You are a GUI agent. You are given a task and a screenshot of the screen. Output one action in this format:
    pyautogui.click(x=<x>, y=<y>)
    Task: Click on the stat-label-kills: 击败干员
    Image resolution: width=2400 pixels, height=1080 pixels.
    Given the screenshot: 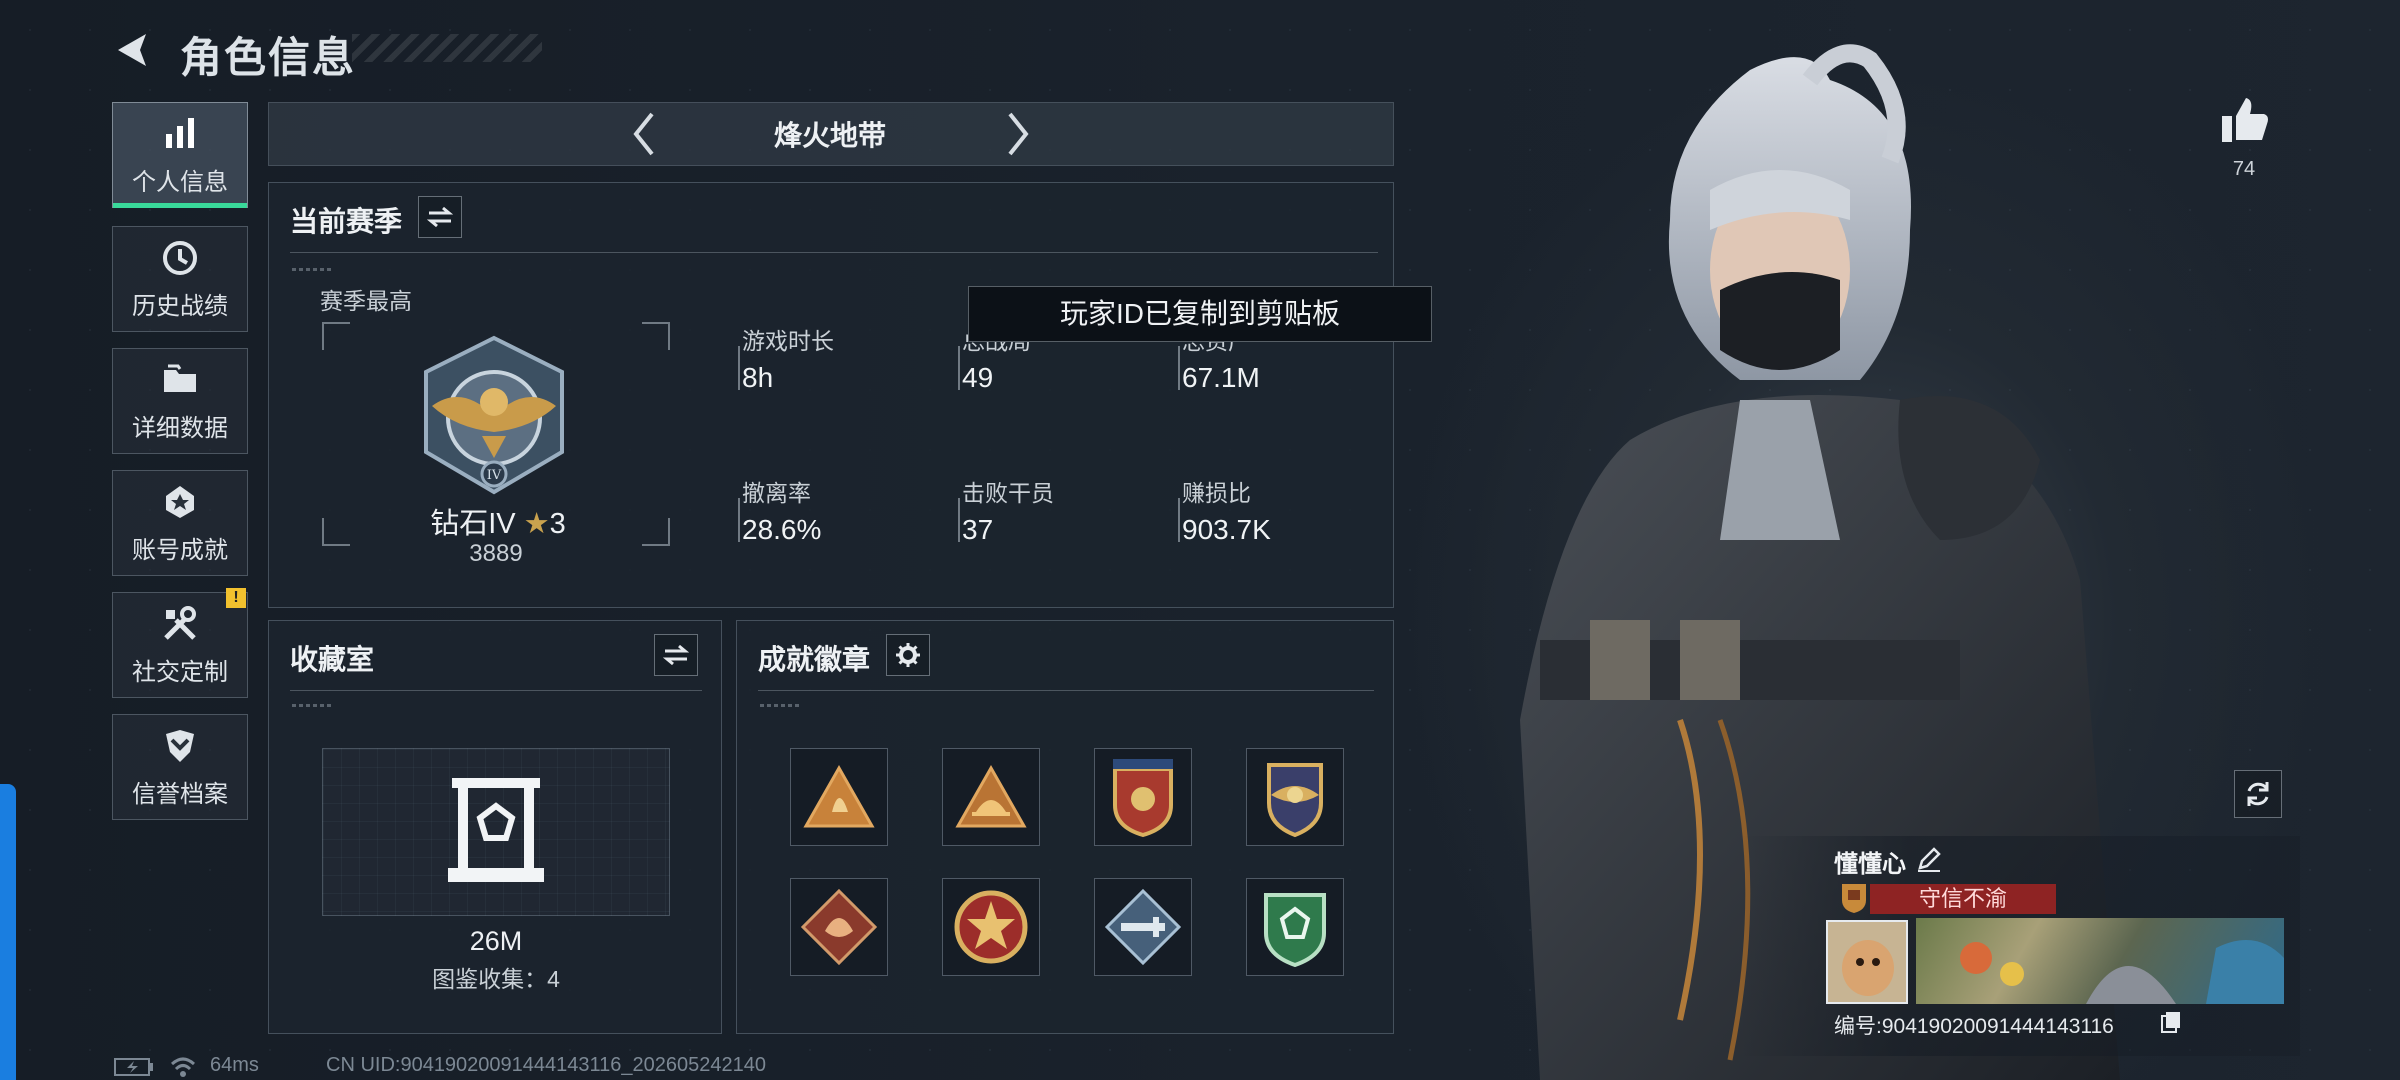 What is the action you would take?
    pyautogui.click(x=1008, y=493)
    